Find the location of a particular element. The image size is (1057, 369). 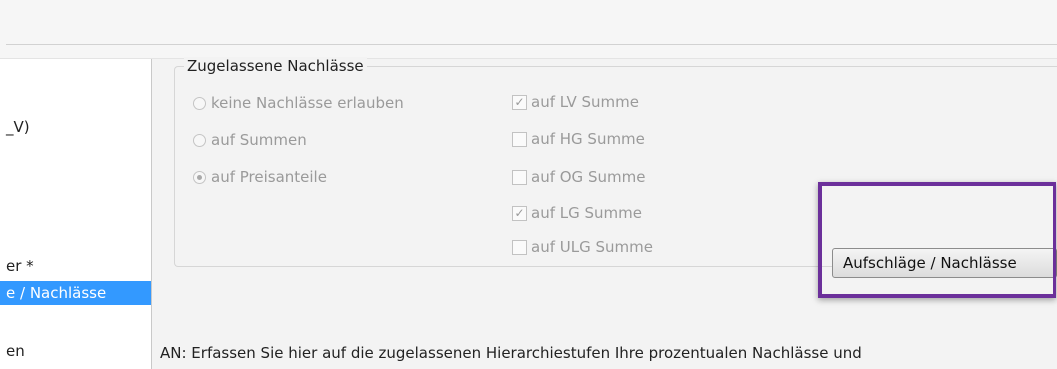

check-lg-summe: ✓ auf LG Summe is located at coordinates (577, 213).